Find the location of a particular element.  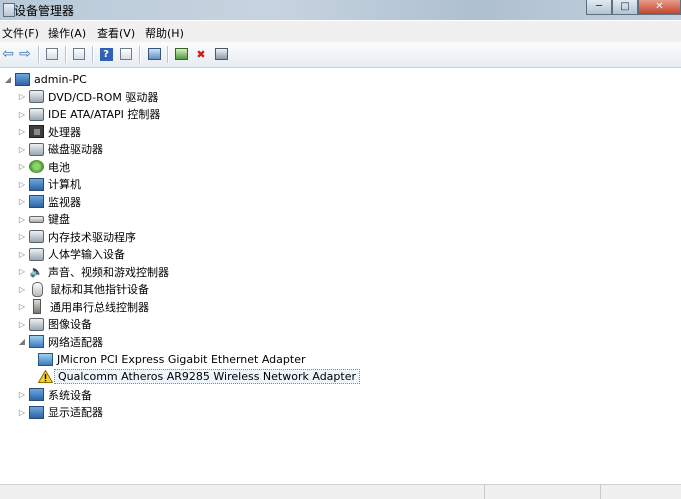

tree-item-label: 监视器 is located at coordinates (64, 202).